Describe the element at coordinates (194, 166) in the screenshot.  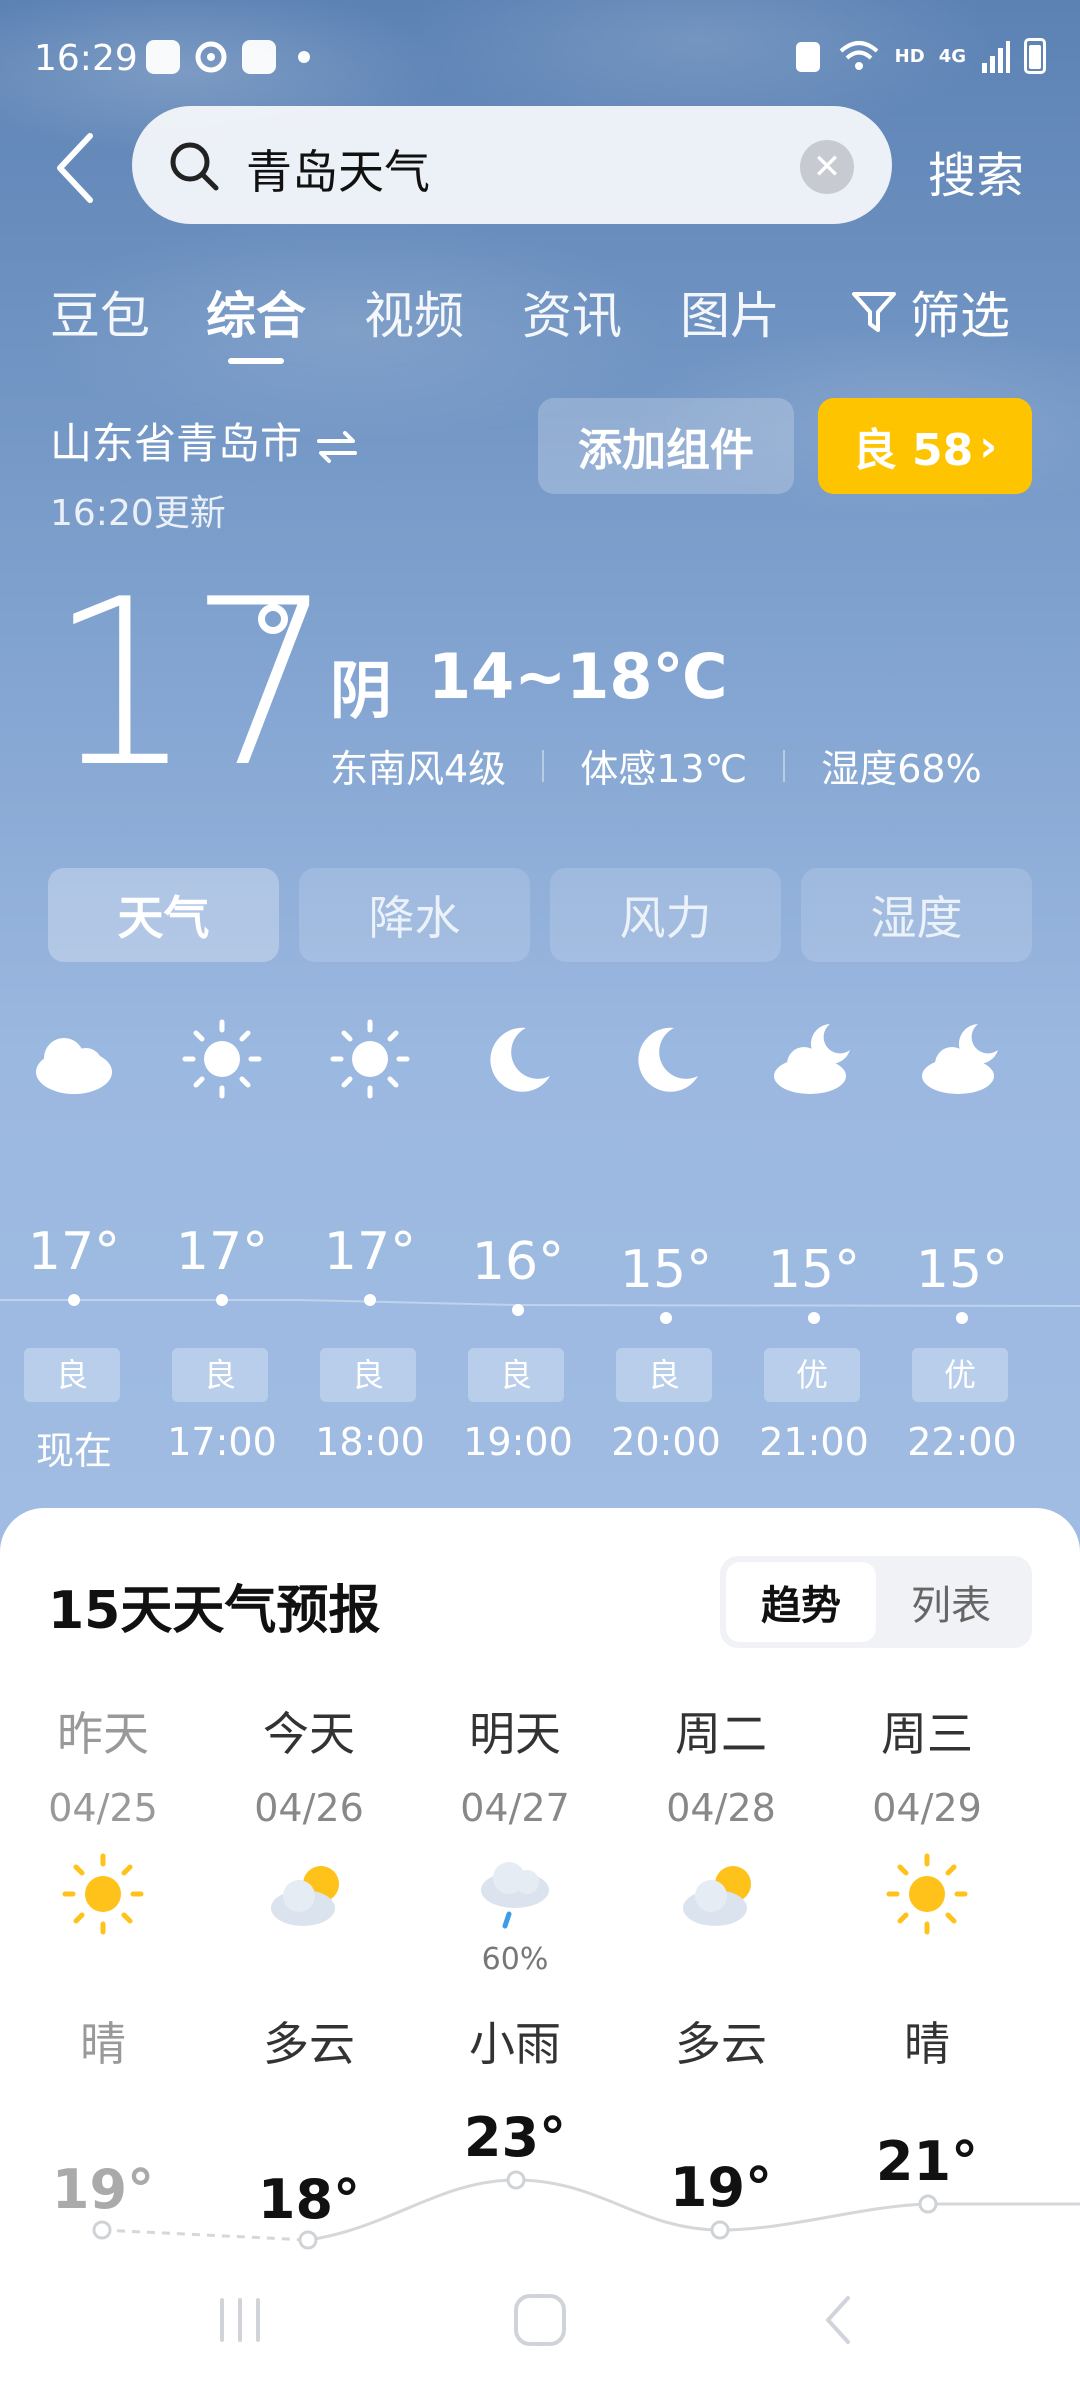
I see `search-icon` at that location.